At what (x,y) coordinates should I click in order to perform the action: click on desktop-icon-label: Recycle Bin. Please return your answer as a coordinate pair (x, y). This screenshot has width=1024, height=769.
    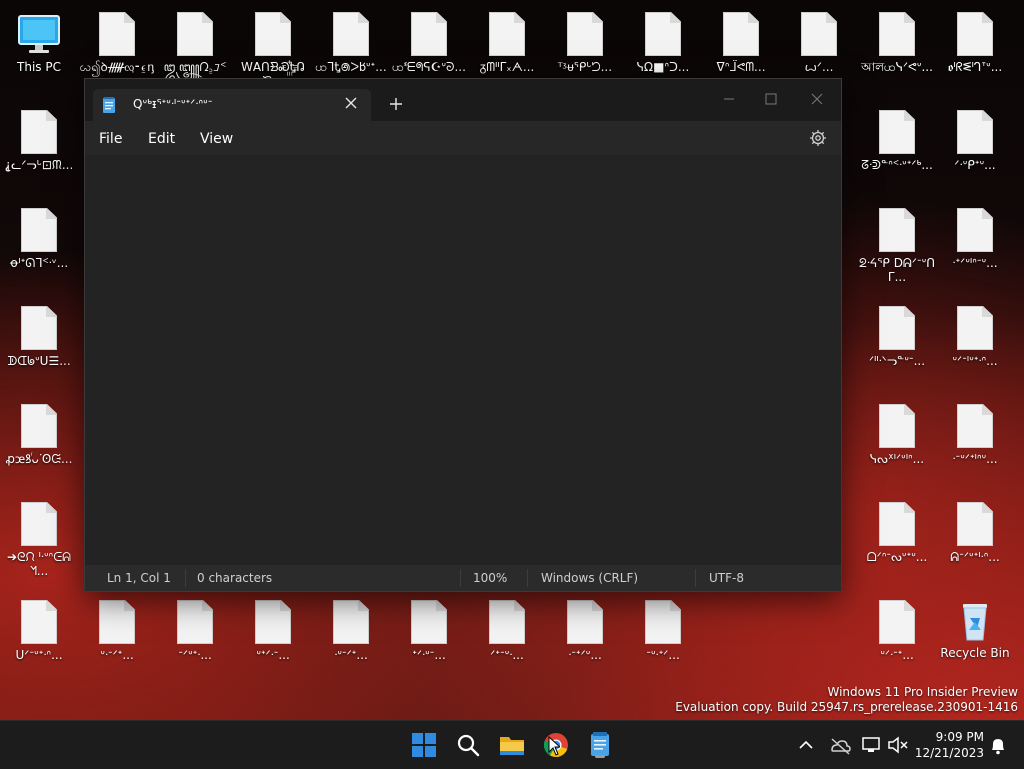
    Looking at the image, I should click on (975, 653).